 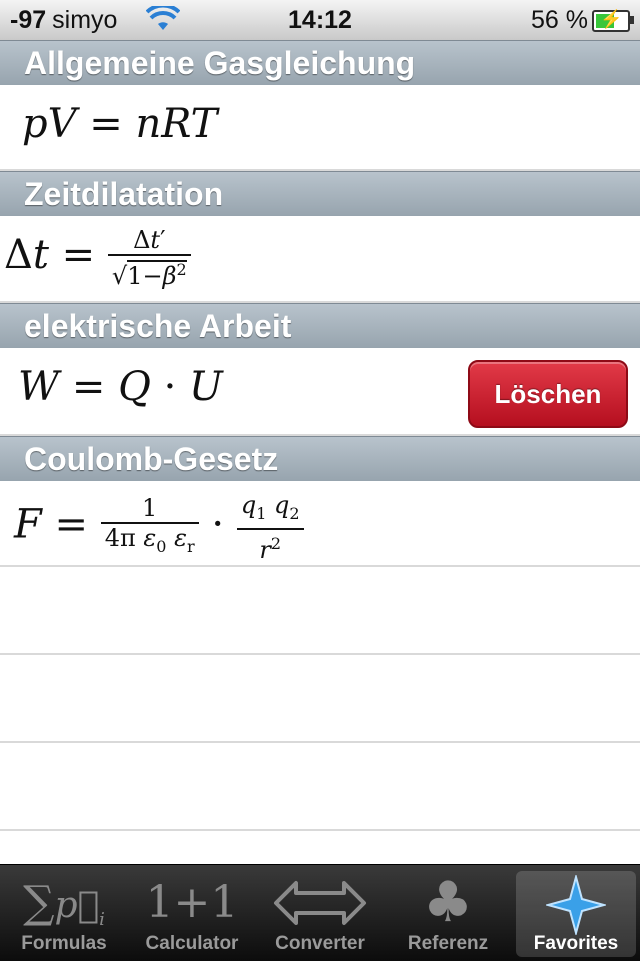 I want to click on tab-referenz: ♣ Referenz, so click(x=448, y=913).